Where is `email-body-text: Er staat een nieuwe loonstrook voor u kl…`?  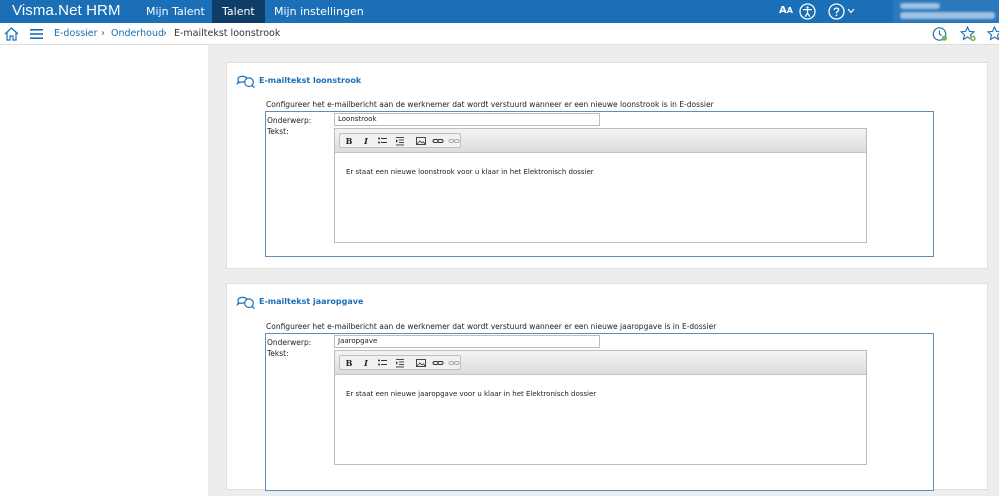
email-body-text: Er staat een nieuwe loonstrook voor u kl… is located at coordinates (470, 172).